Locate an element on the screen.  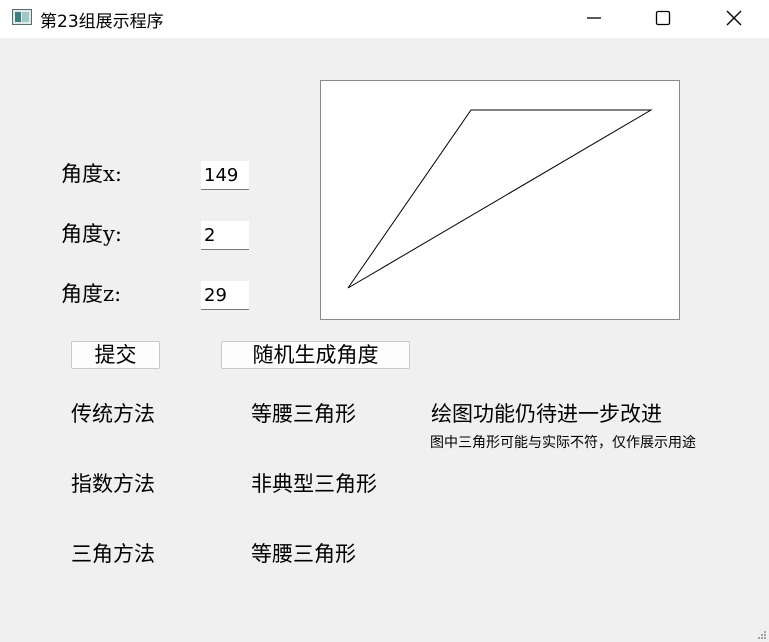
angle-x-input: 149 is located at coordinates (225, 175).